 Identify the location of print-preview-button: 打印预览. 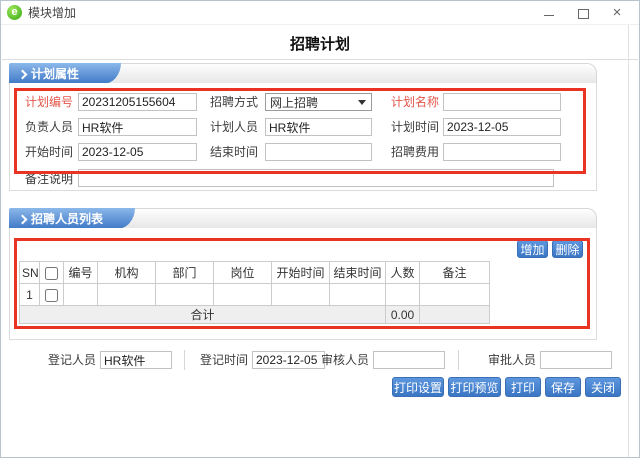
(474, 387).